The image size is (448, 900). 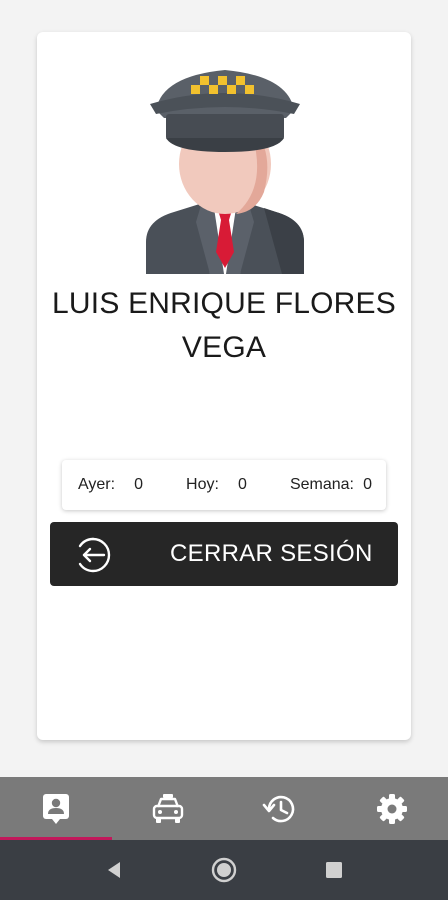 What do you see at coordinates (139, 484) in the screenshot?
I see `stat-yesterday-value: 0` at bounding box center [139, 484].